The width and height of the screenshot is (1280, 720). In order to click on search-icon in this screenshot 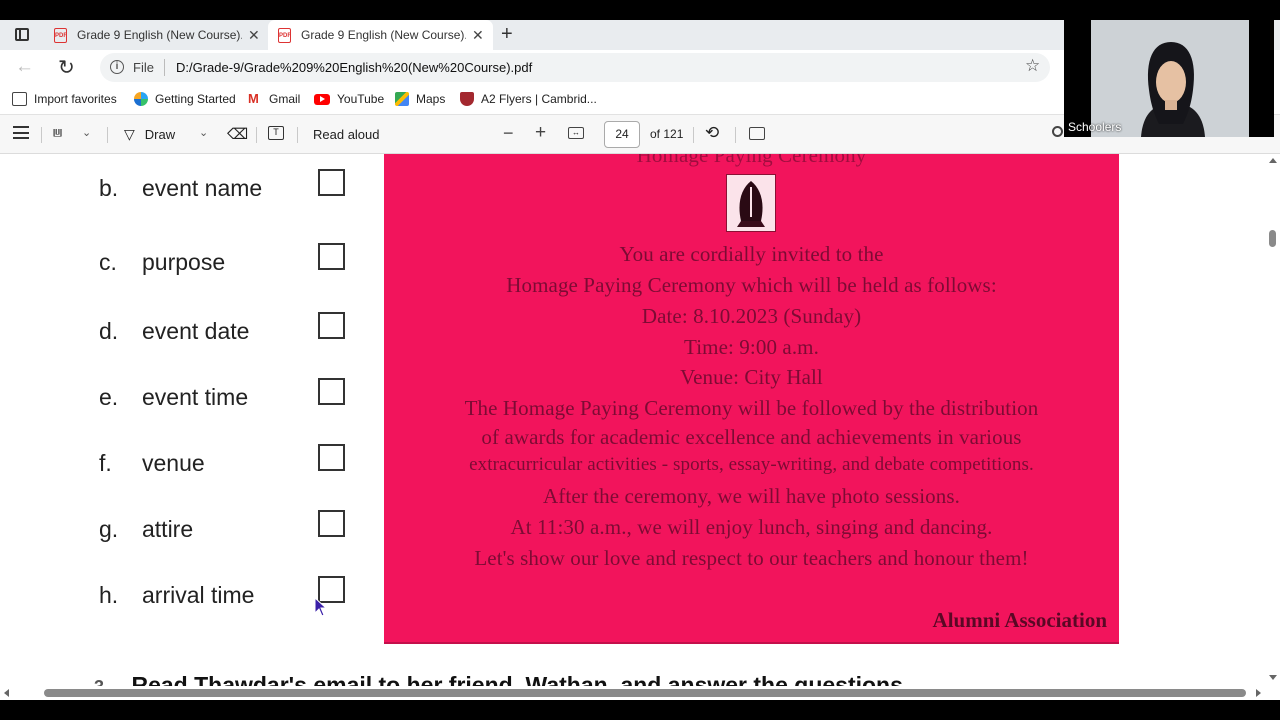, I will do `click(1057, 131)`.